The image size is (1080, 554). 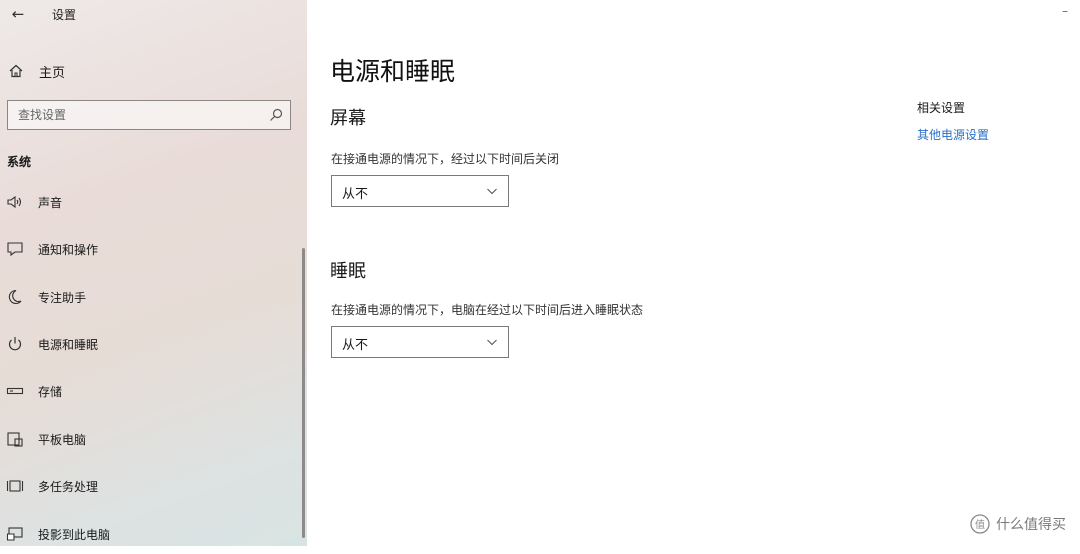 I want to click on back-arrow-icon: ←, so click(x=18, y=14).